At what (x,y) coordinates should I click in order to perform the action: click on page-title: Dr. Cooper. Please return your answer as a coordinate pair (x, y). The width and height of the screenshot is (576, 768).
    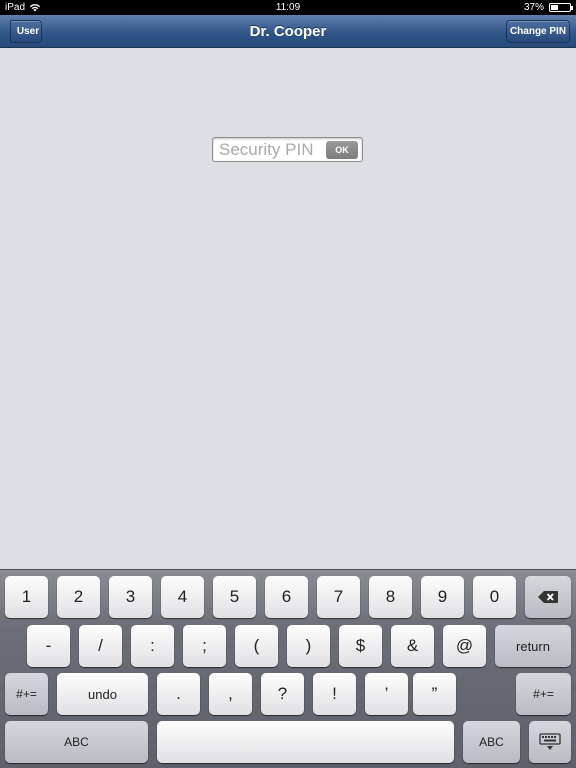
    Looking at the image, I should click on (288, 31).